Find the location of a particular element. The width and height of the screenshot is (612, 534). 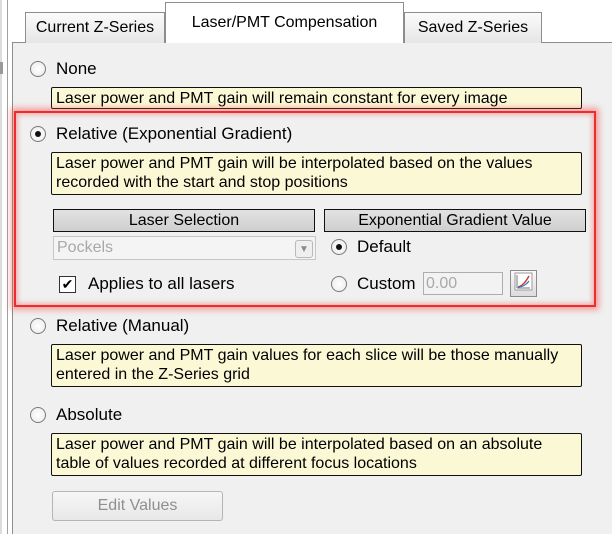

radio-gradient-default: Default is located at coordinates (371, 247).